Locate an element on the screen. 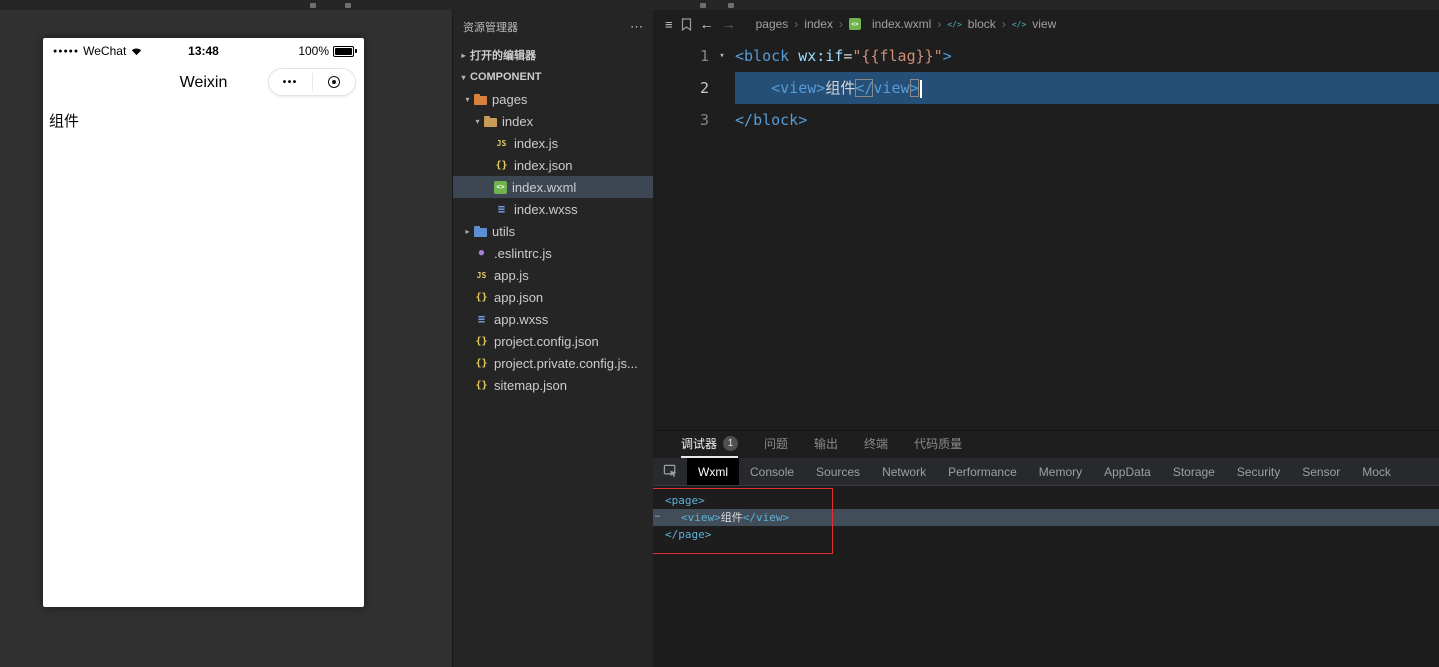 The height and width of the screenshot is (667, 1439). close-home-button is located at coordinates (334, 82).